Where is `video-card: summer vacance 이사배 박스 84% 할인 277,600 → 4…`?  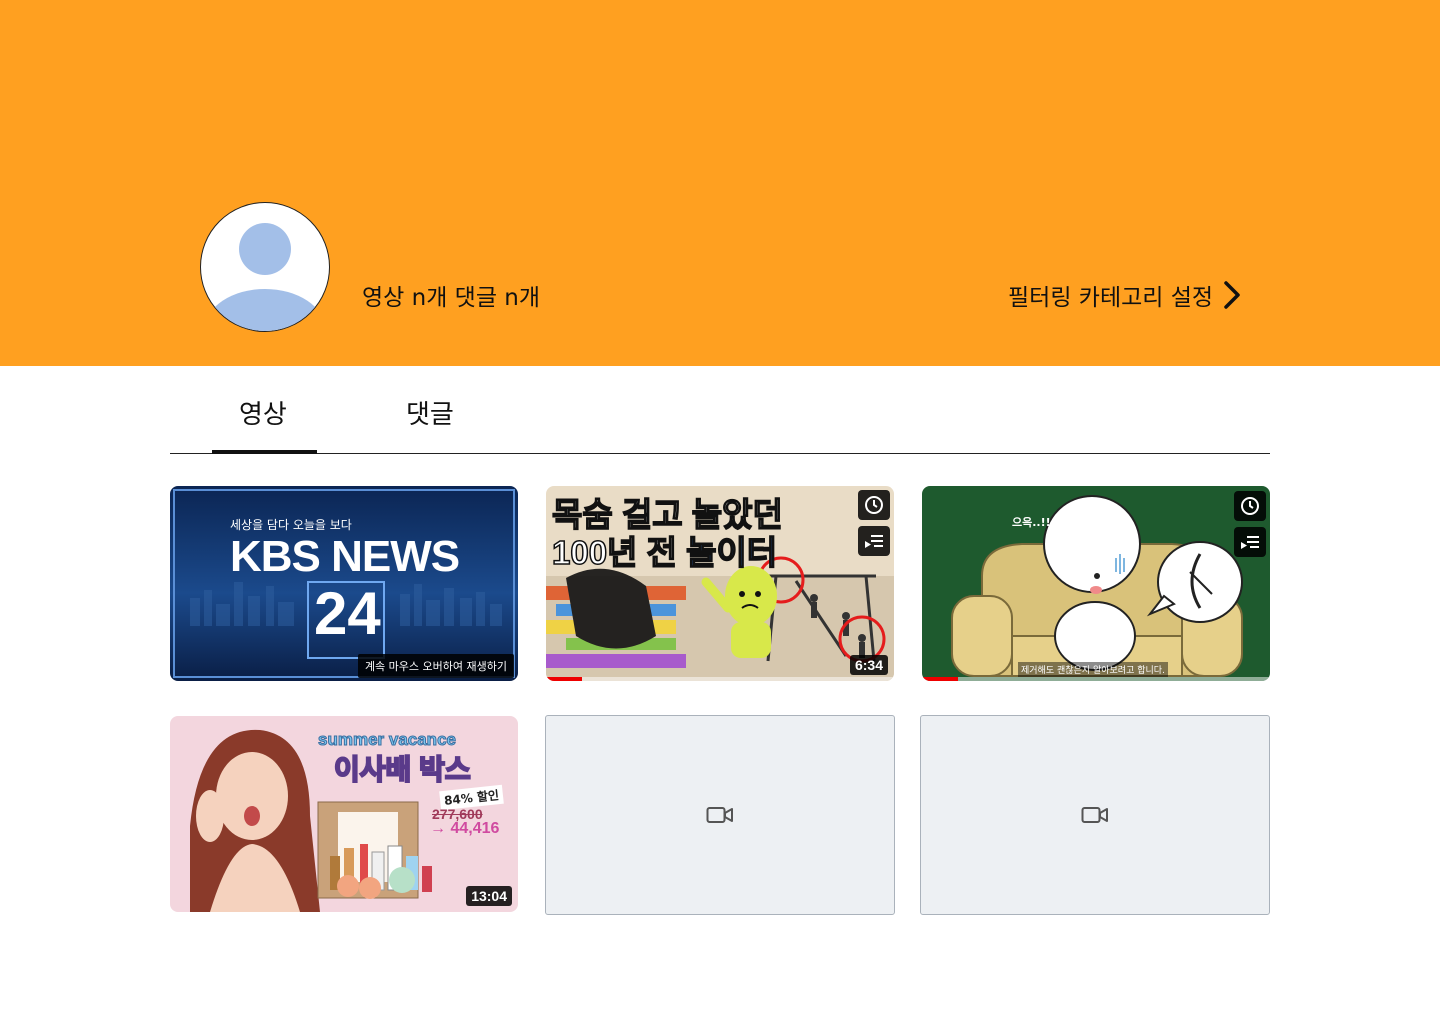
video-card: summer vacance 이사배 박스 84% 할인 277,600 → 4… is located at coordinates (344, 814).